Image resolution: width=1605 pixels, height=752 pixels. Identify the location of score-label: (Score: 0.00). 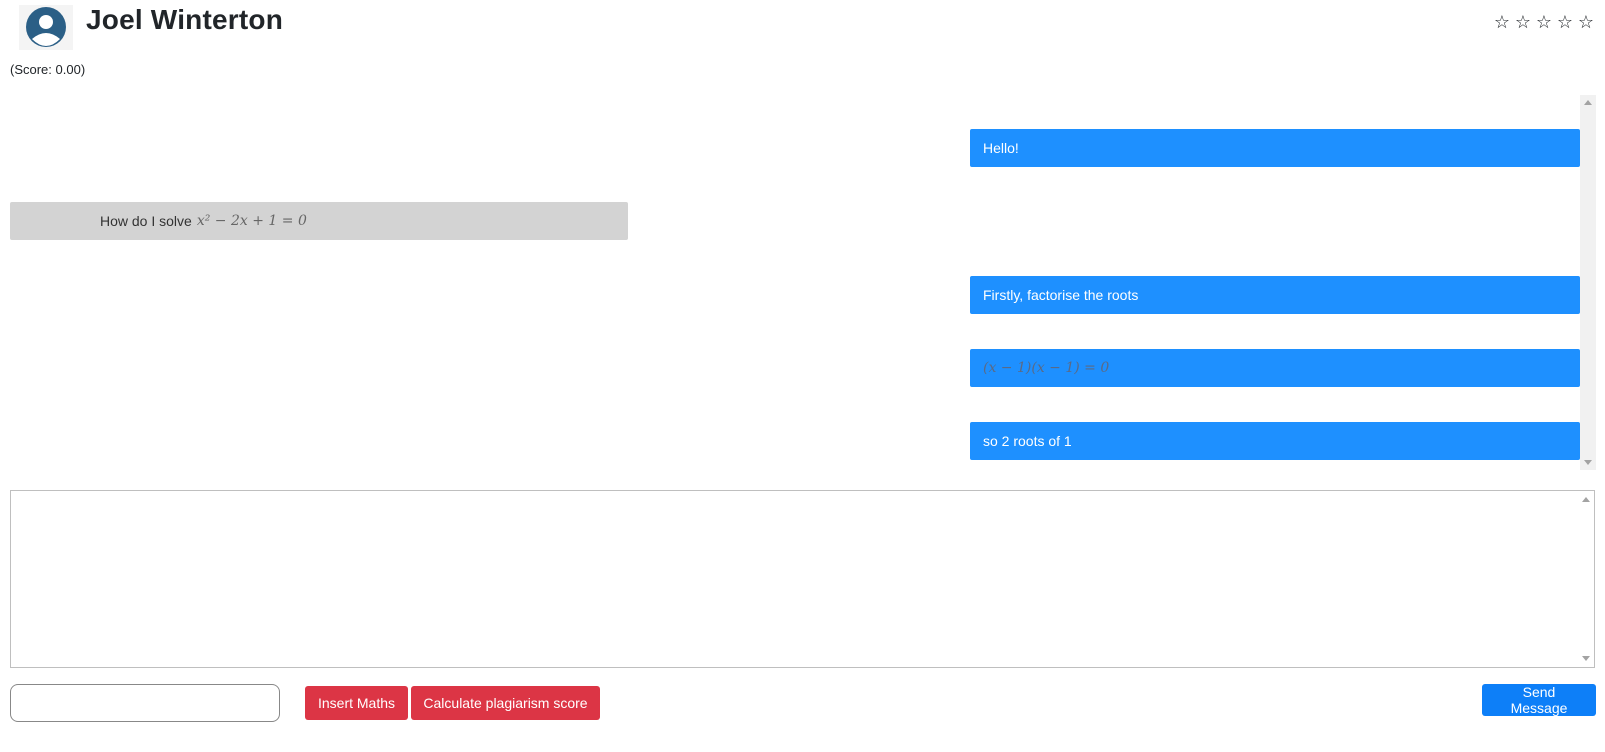
(48, 69).